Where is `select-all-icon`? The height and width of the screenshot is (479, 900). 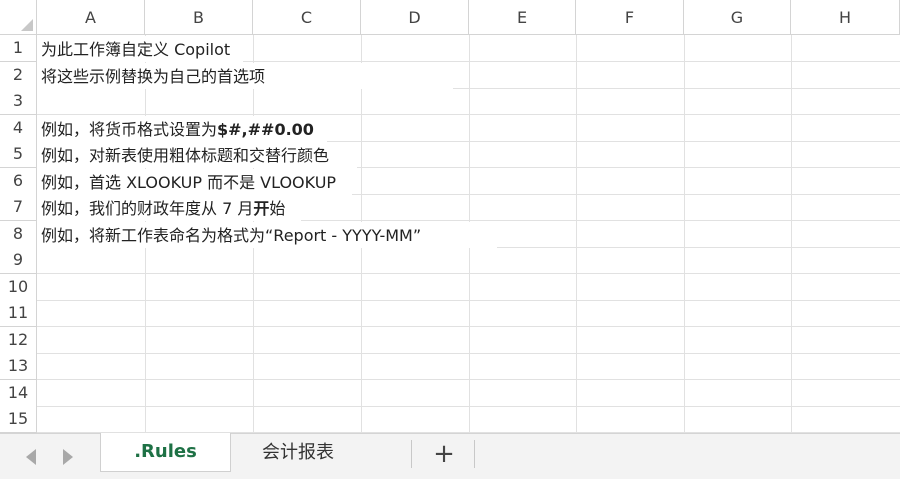 select-all-icon is located at coordinates (27, 25).